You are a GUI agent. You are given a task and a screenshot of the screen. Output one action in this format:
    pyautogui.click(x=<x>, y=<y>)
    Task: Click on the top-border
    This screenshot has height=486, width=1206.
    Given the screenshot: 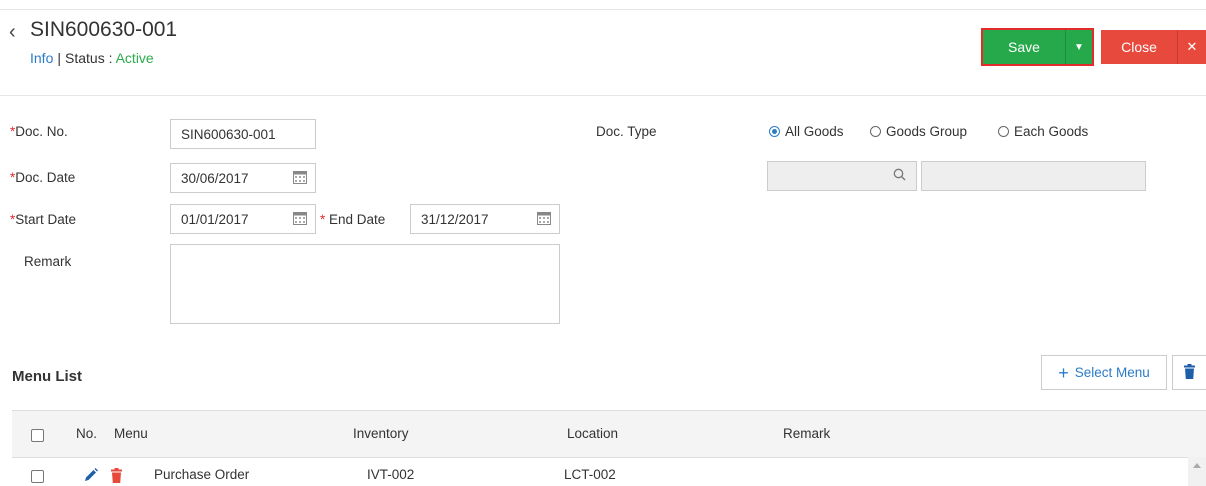 What is the action you would take?
    pyautogui.click(x=603, y=9)
    